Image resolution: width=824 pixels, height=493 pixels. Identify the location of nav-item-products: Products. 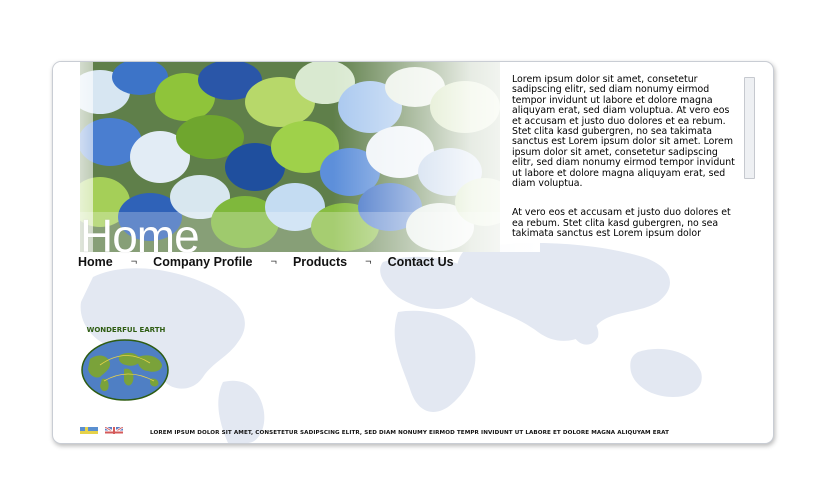
(320, 262).